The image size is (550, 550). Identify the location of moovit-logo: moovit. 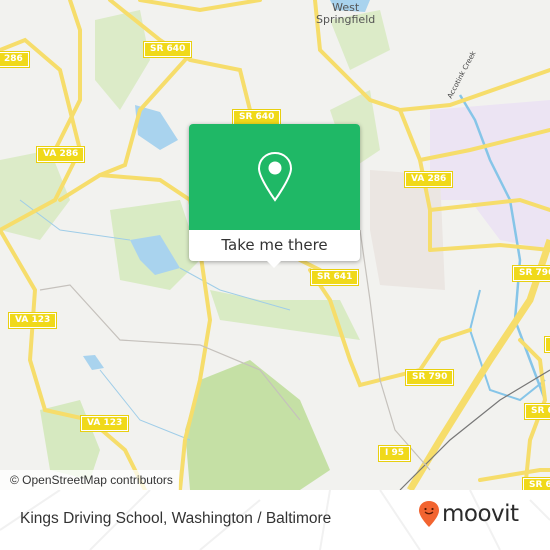
(468, 514).